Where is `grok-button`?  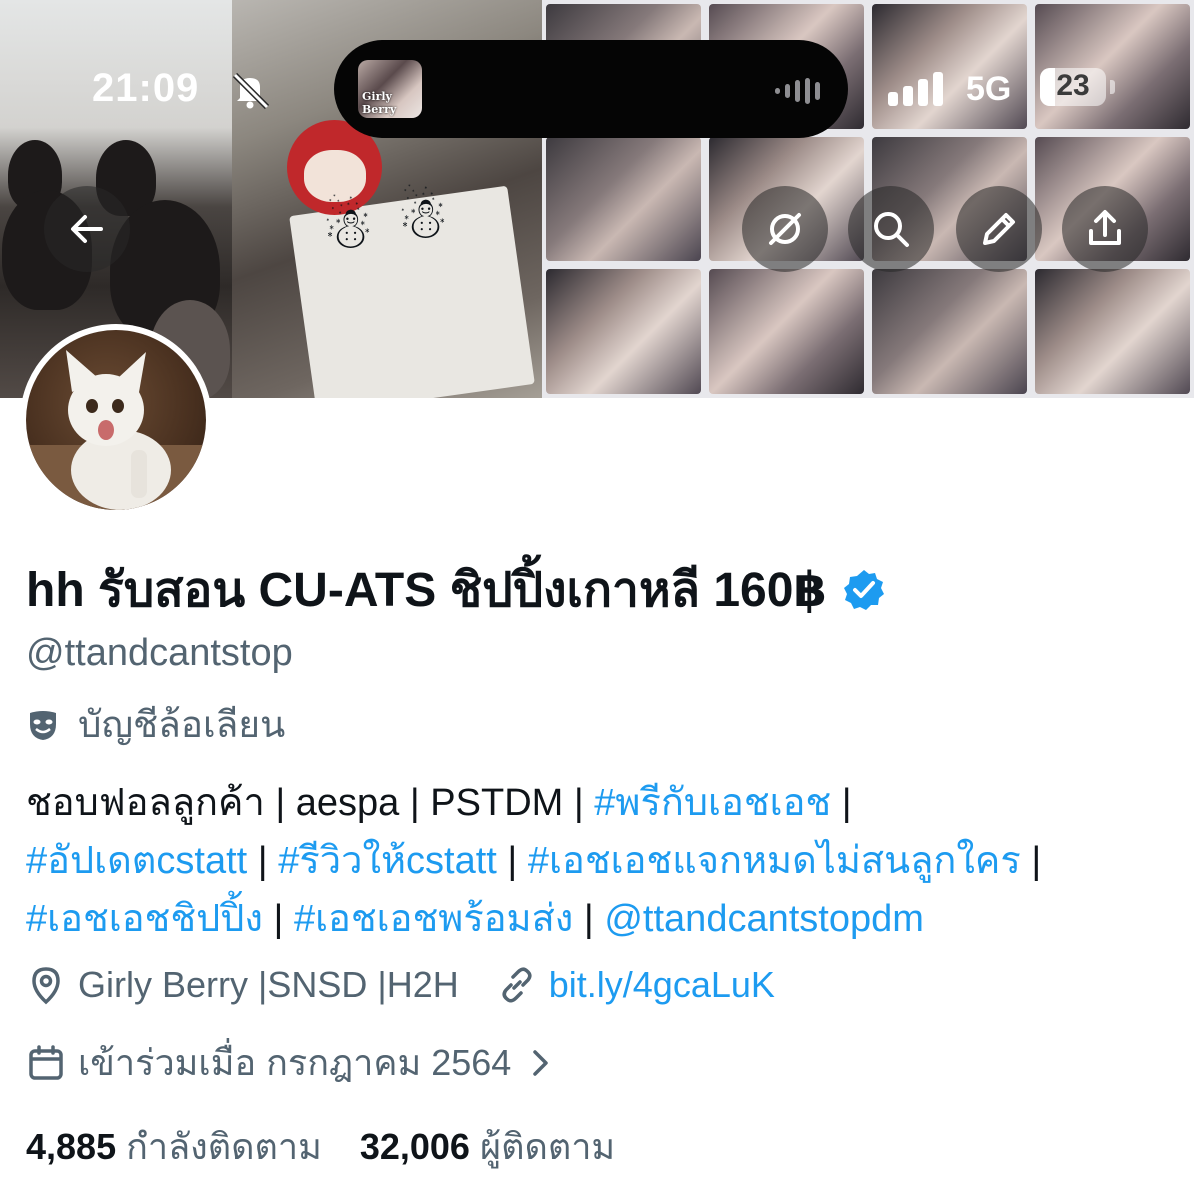
grok-button is located at coordinates (785, 229).